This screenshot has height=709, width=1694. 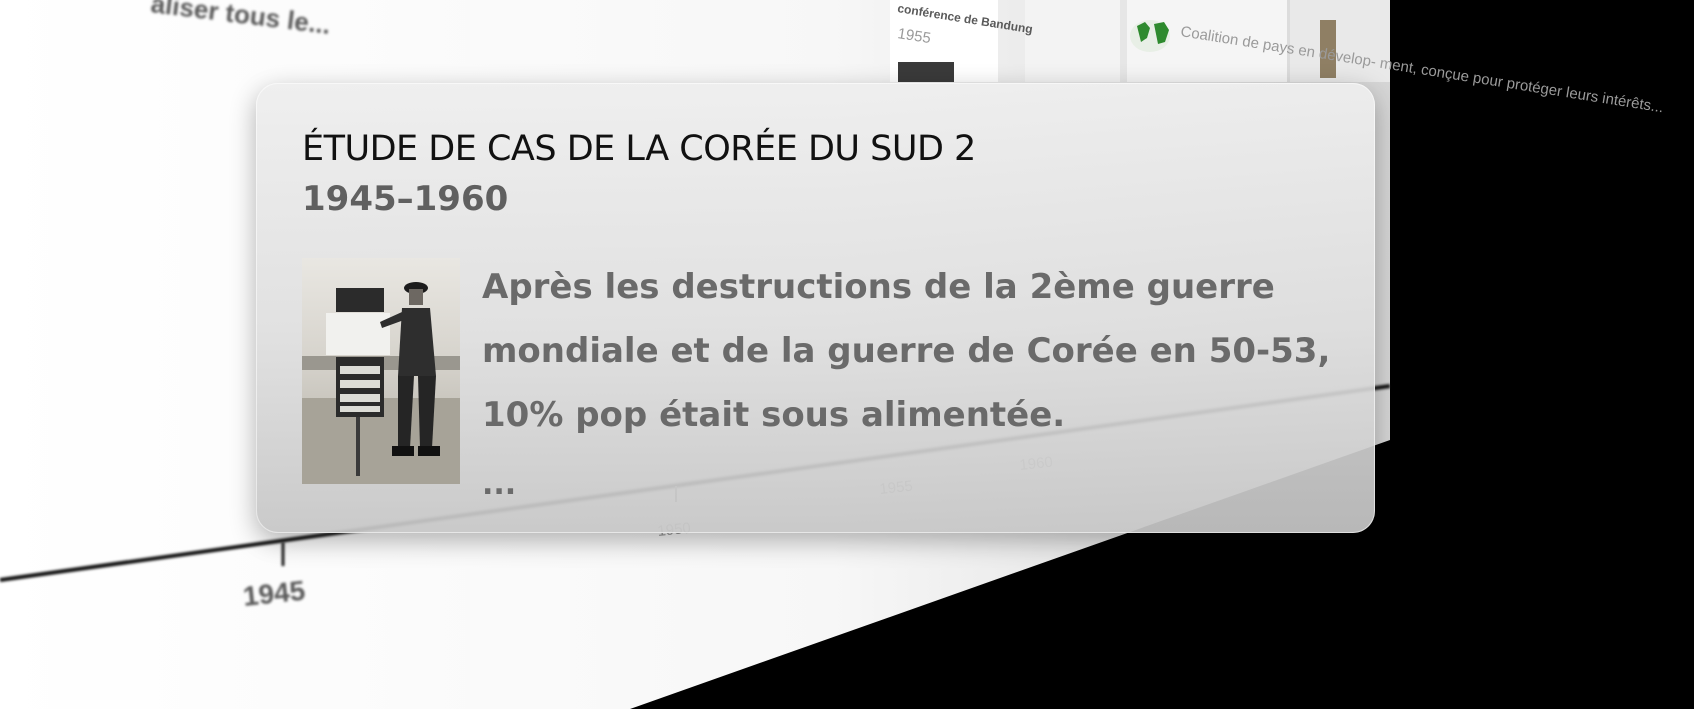 I want to click on world-map-icon, so click(x=1150, y=36).